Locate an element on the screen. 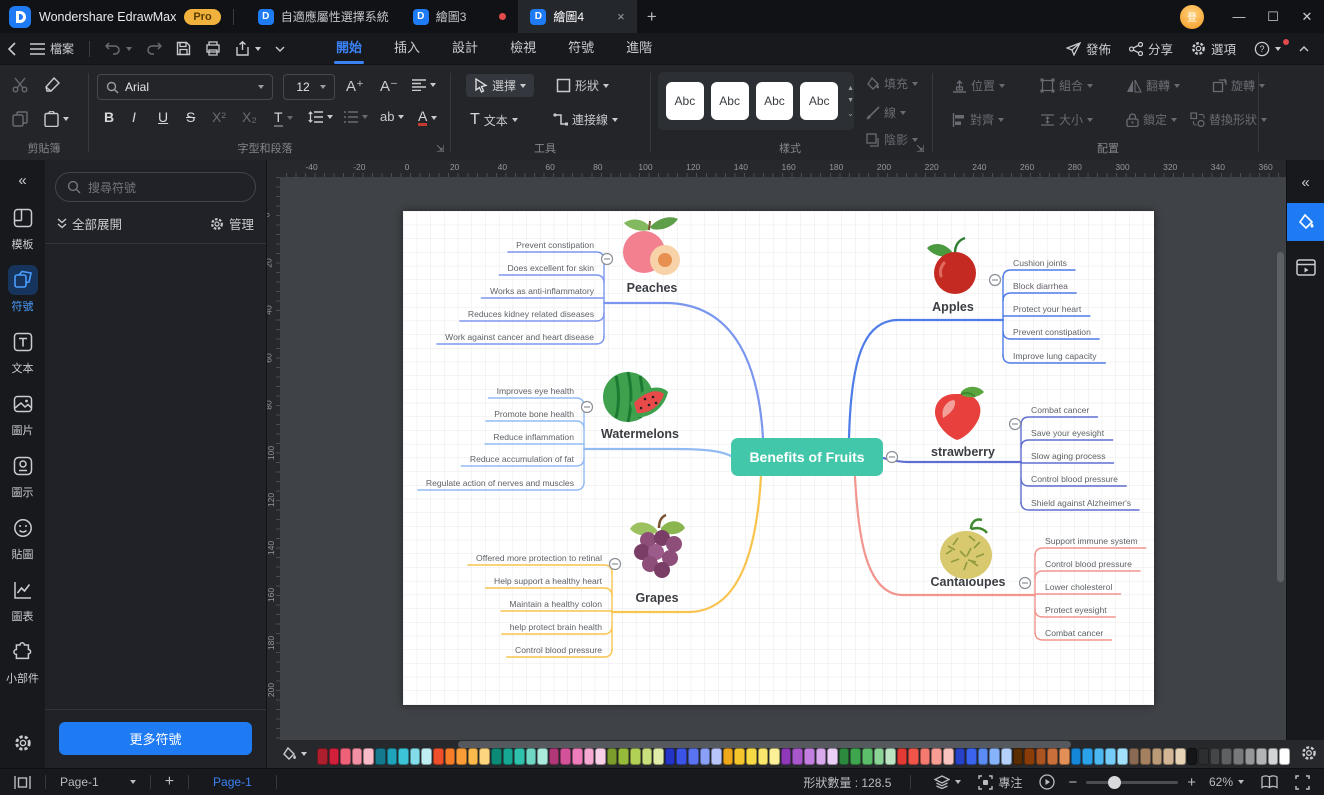  mindmap-leaf: Lower cholesterol is located at coordinates (1078, 587).